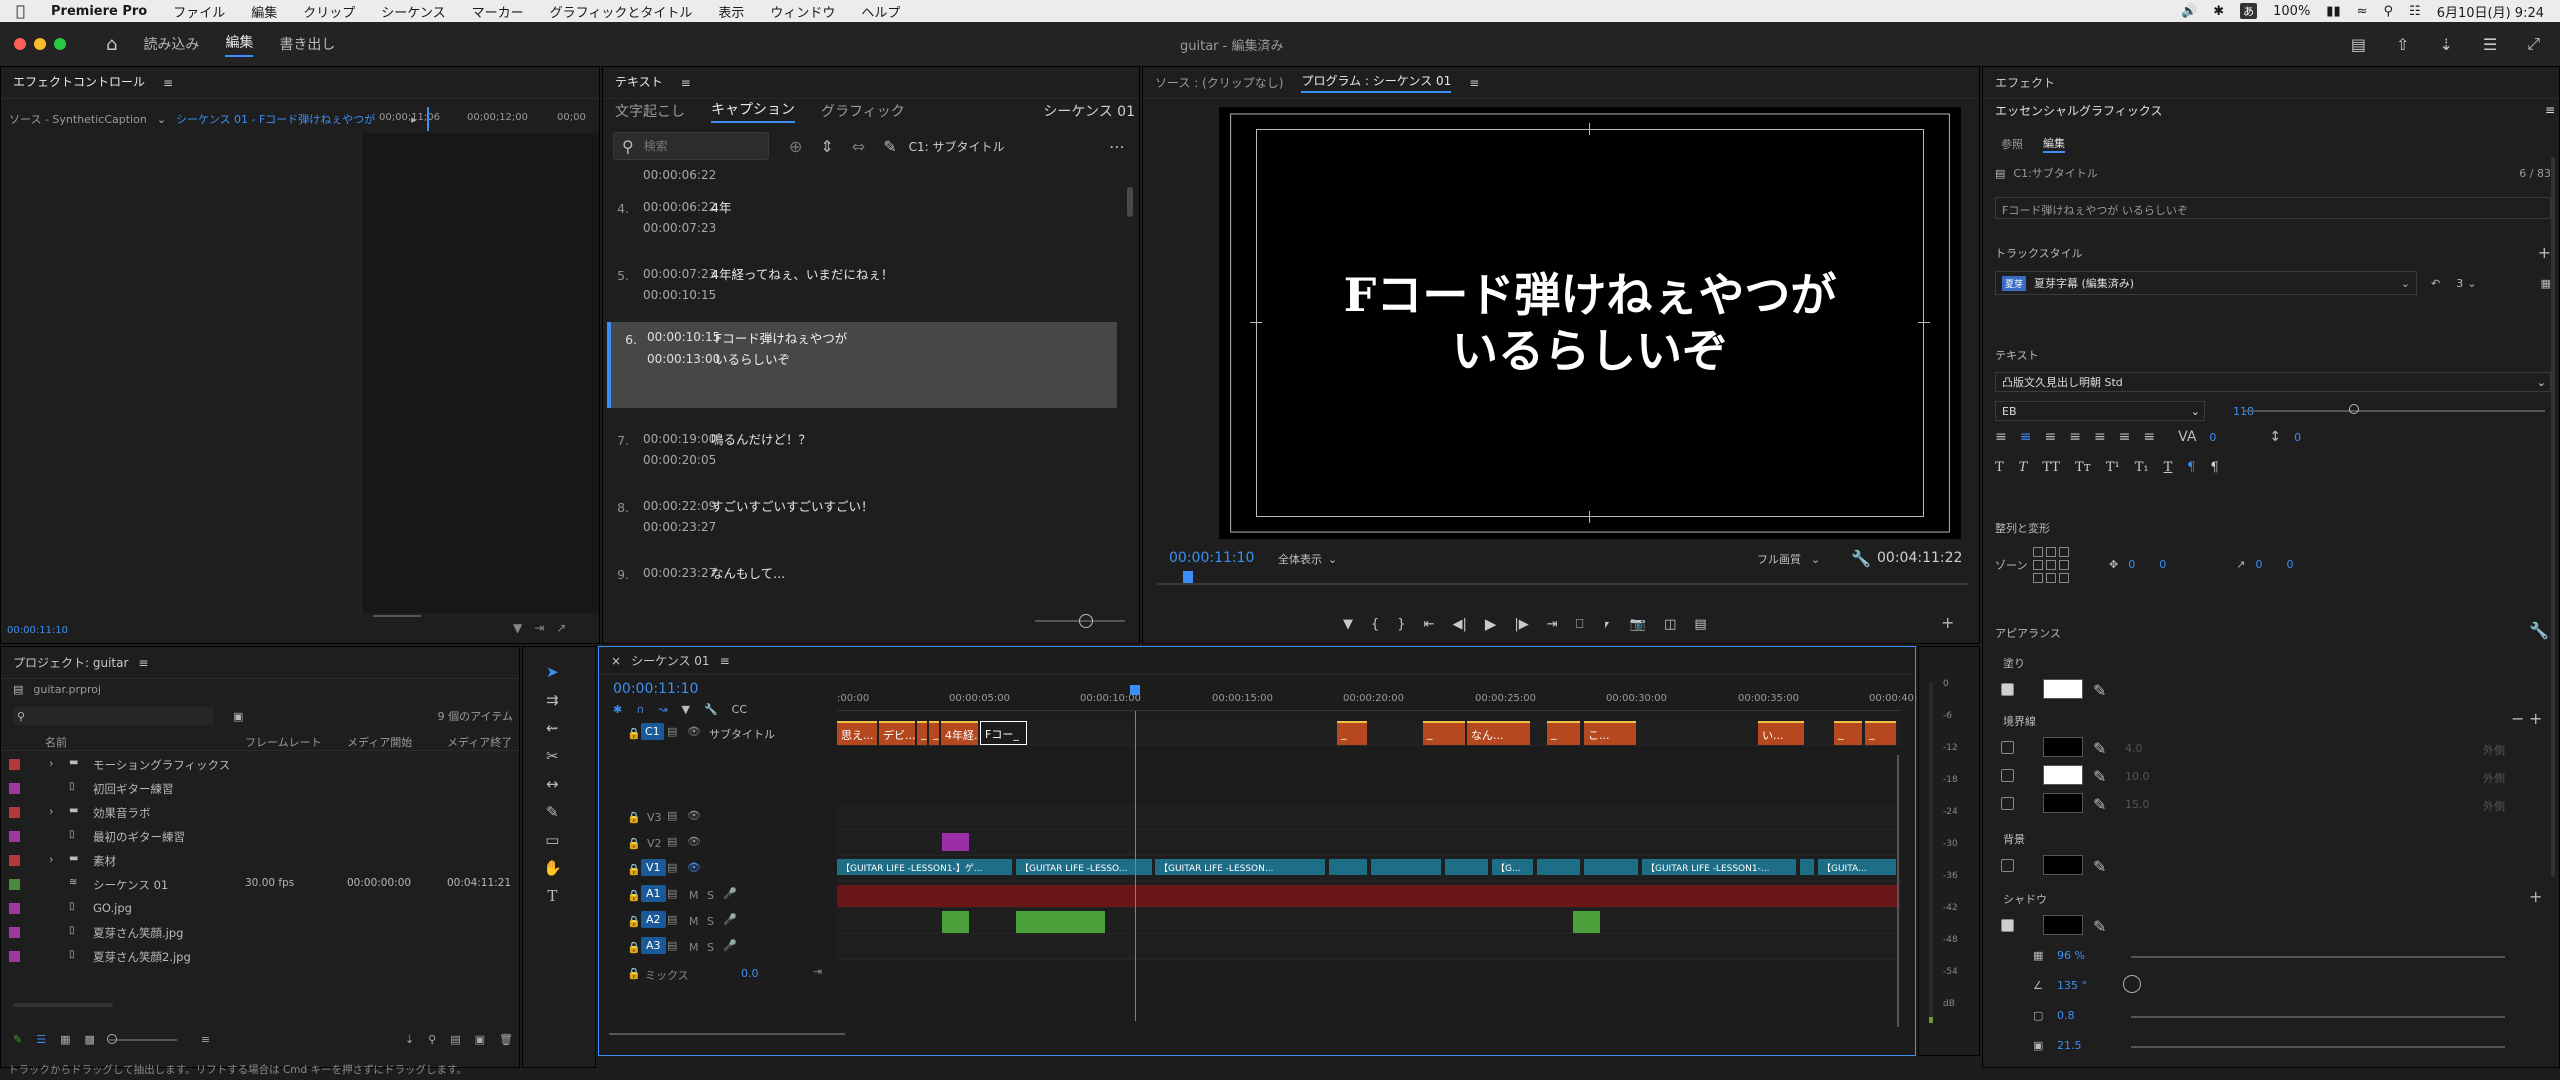  What do you see at coordinates (2318, 1047) in the screenshot?
I see `shadow-size-slider` at bounding box center [2318, 1047].